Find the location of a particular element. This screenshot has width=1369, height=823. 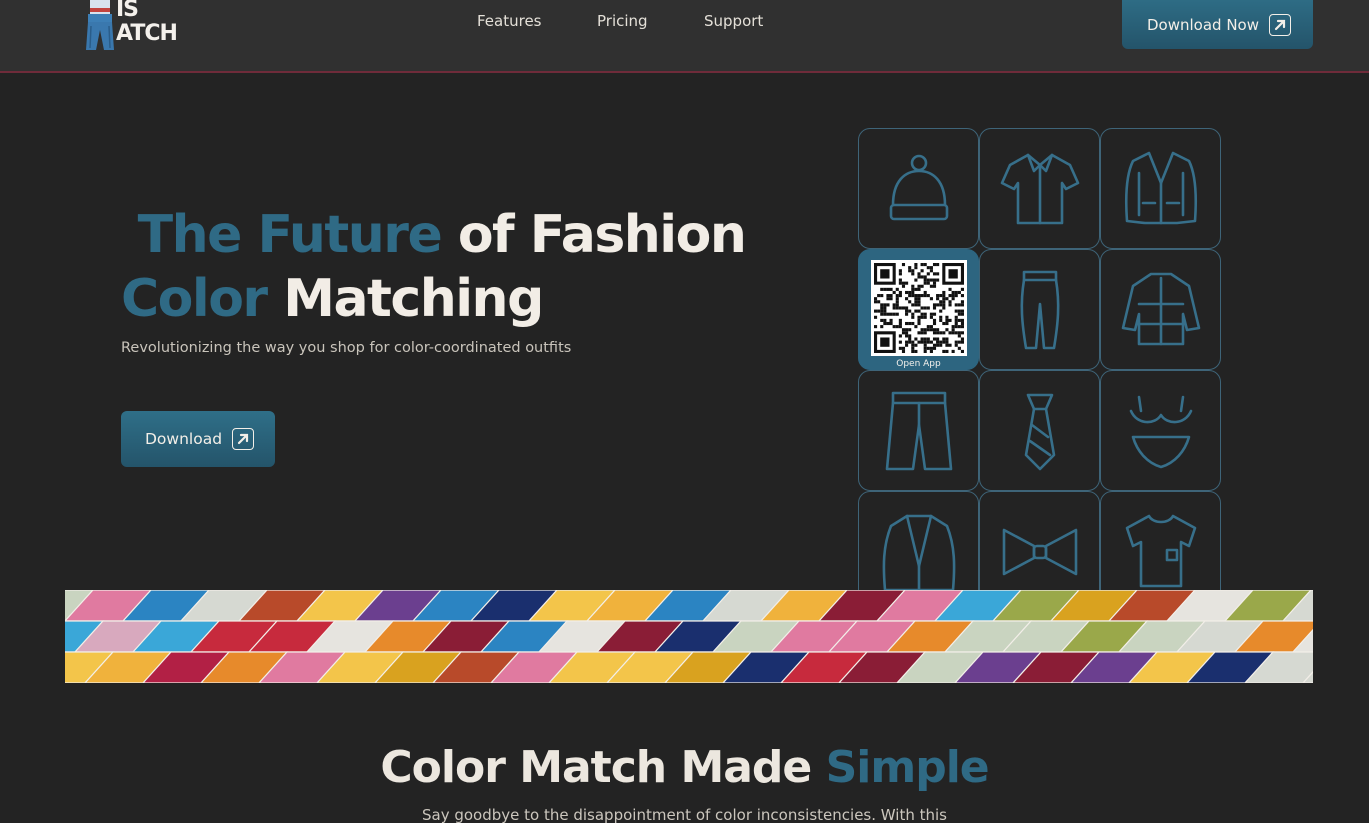

hero-title: The Future of Fashion Color Matching is located at coordinates (434, 267).